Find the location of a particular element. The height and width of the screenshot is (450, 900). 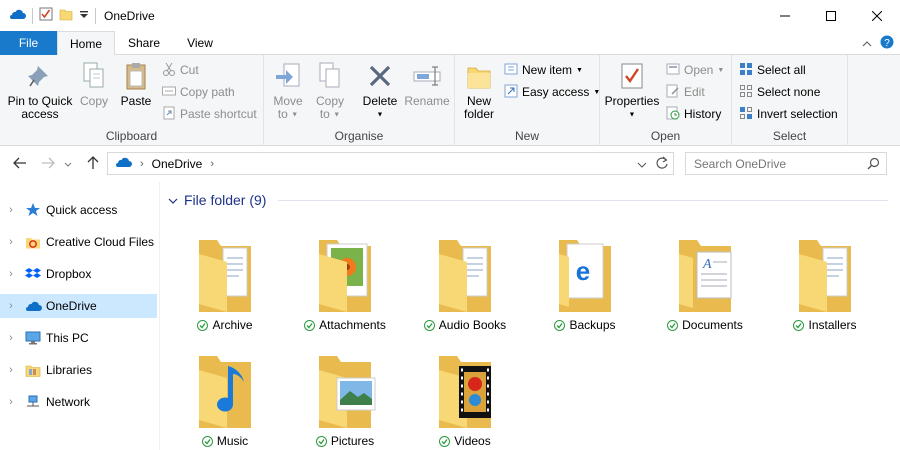

tab-home: Home is located at coordinates (86, 43).